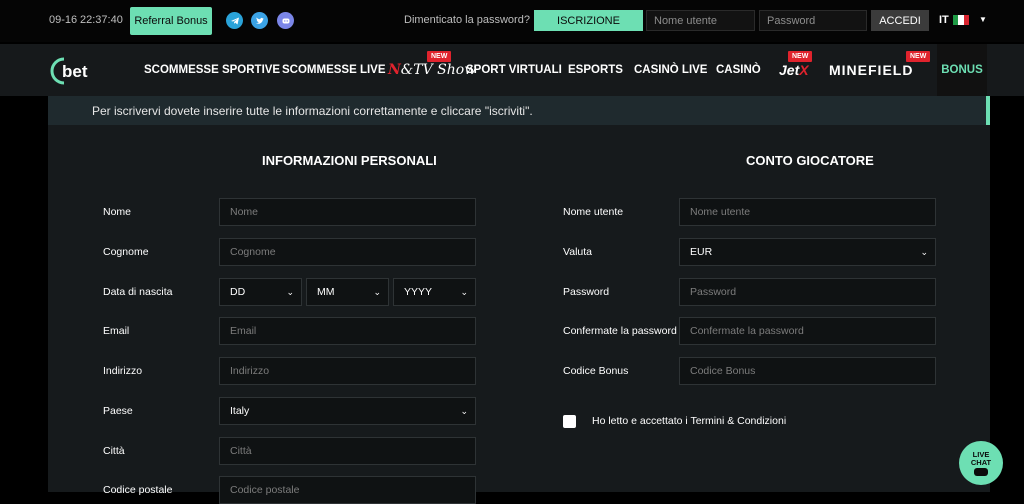 This screenshot has width=1024, height=504. What do you see at coordinates (700, 20) in the screenshot?
I see `login-username-input` at bounding box center [700, 20].